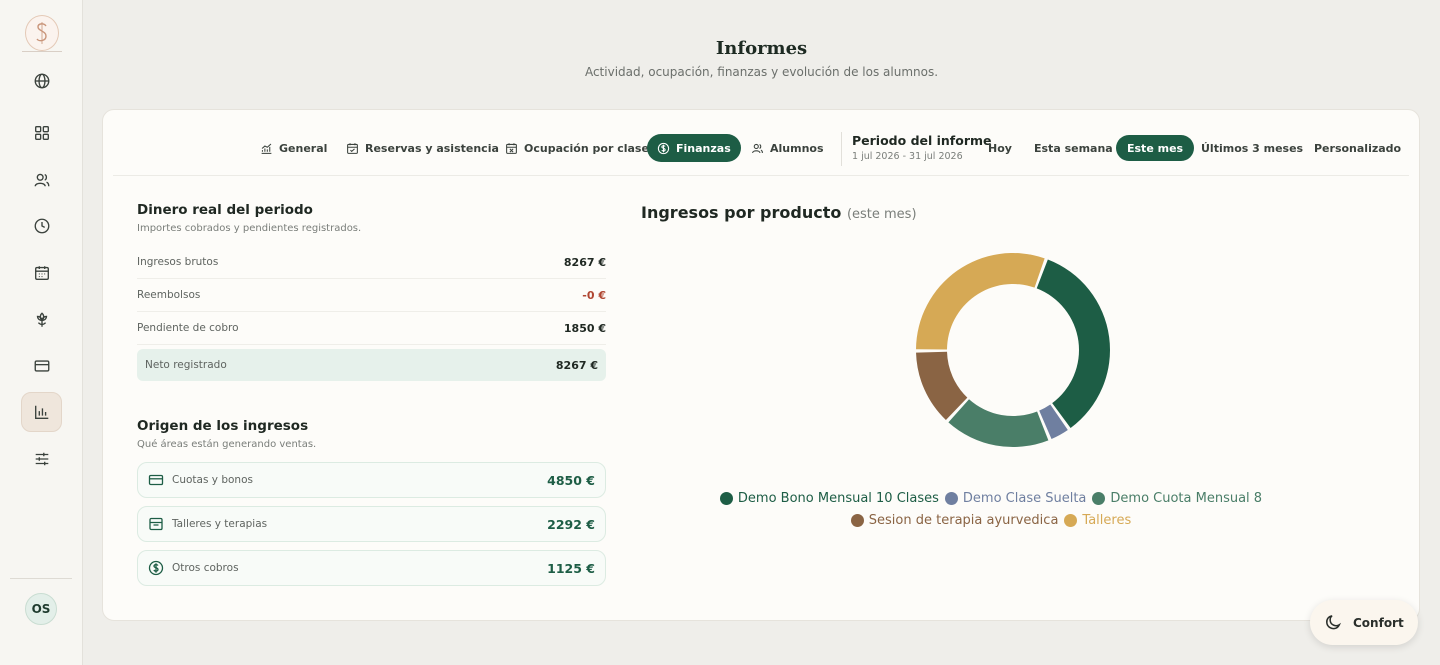  Describe the element at coordinates (594, 295) in the screenshot. I see `row-value: -0 €` at that location.